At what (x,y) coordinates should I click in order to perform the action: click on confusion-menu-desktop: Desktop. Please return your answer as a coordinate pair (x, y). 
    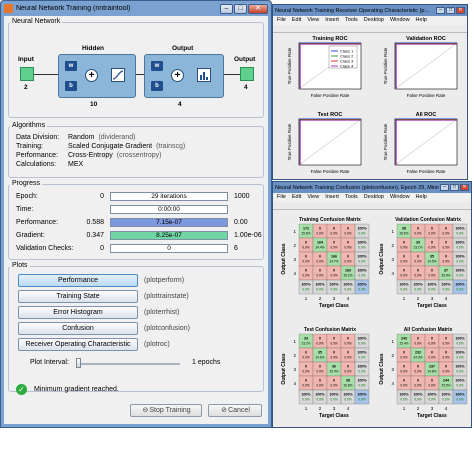
    Looking at the image, I should click on (374, 197).